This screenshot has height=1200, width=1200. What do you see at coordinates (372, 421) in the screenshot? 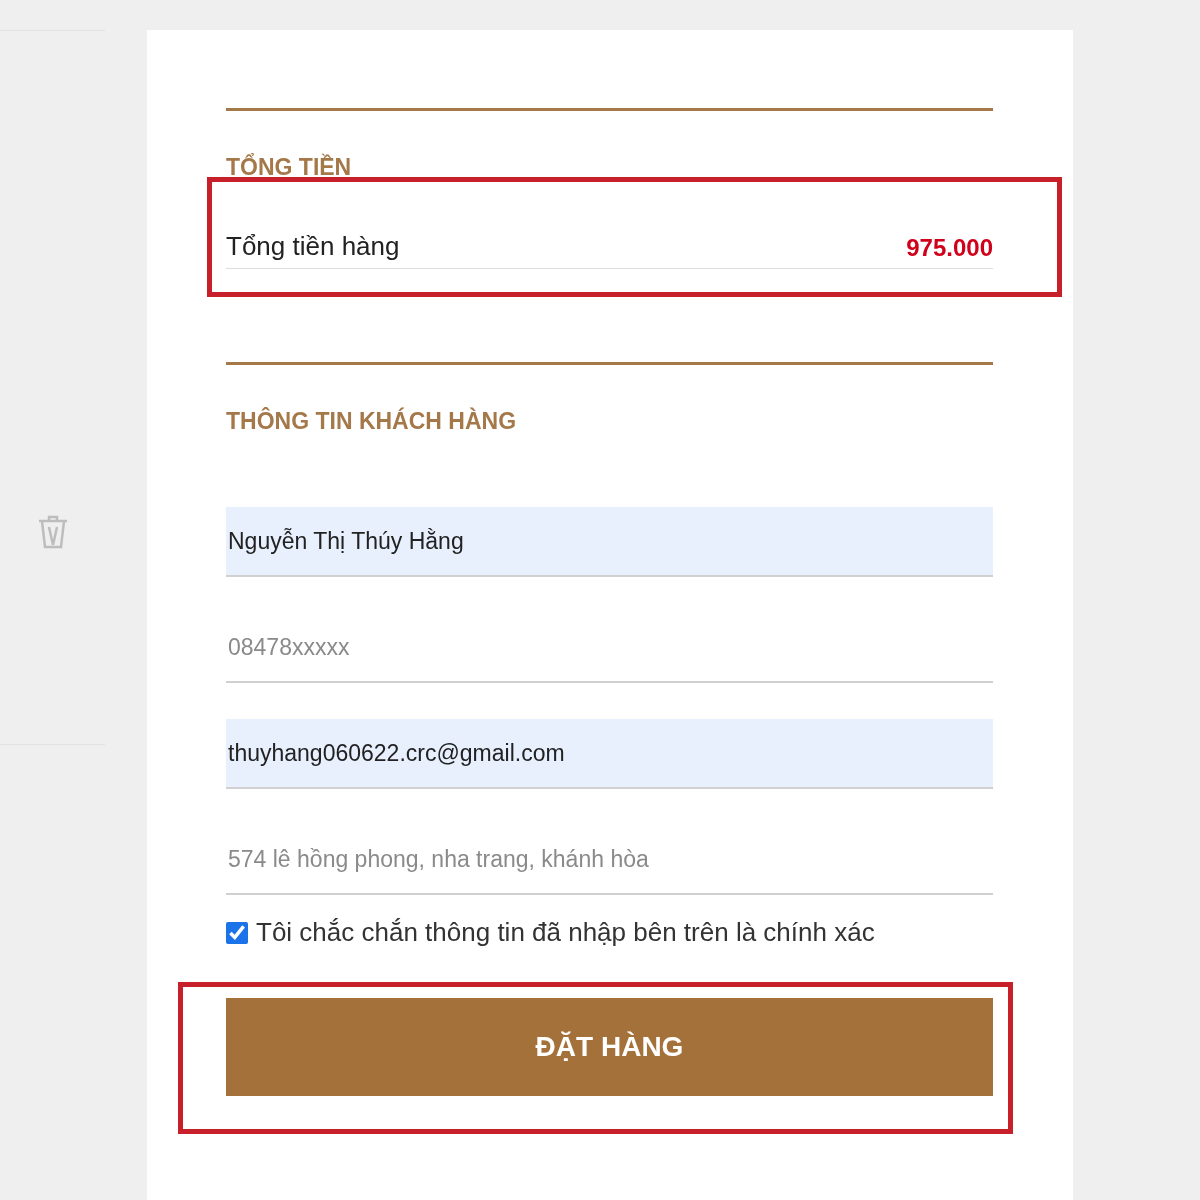
I see `section-heading: THÔNG TIN KHÁCH HÀNG` at bounding box center [372, 421].